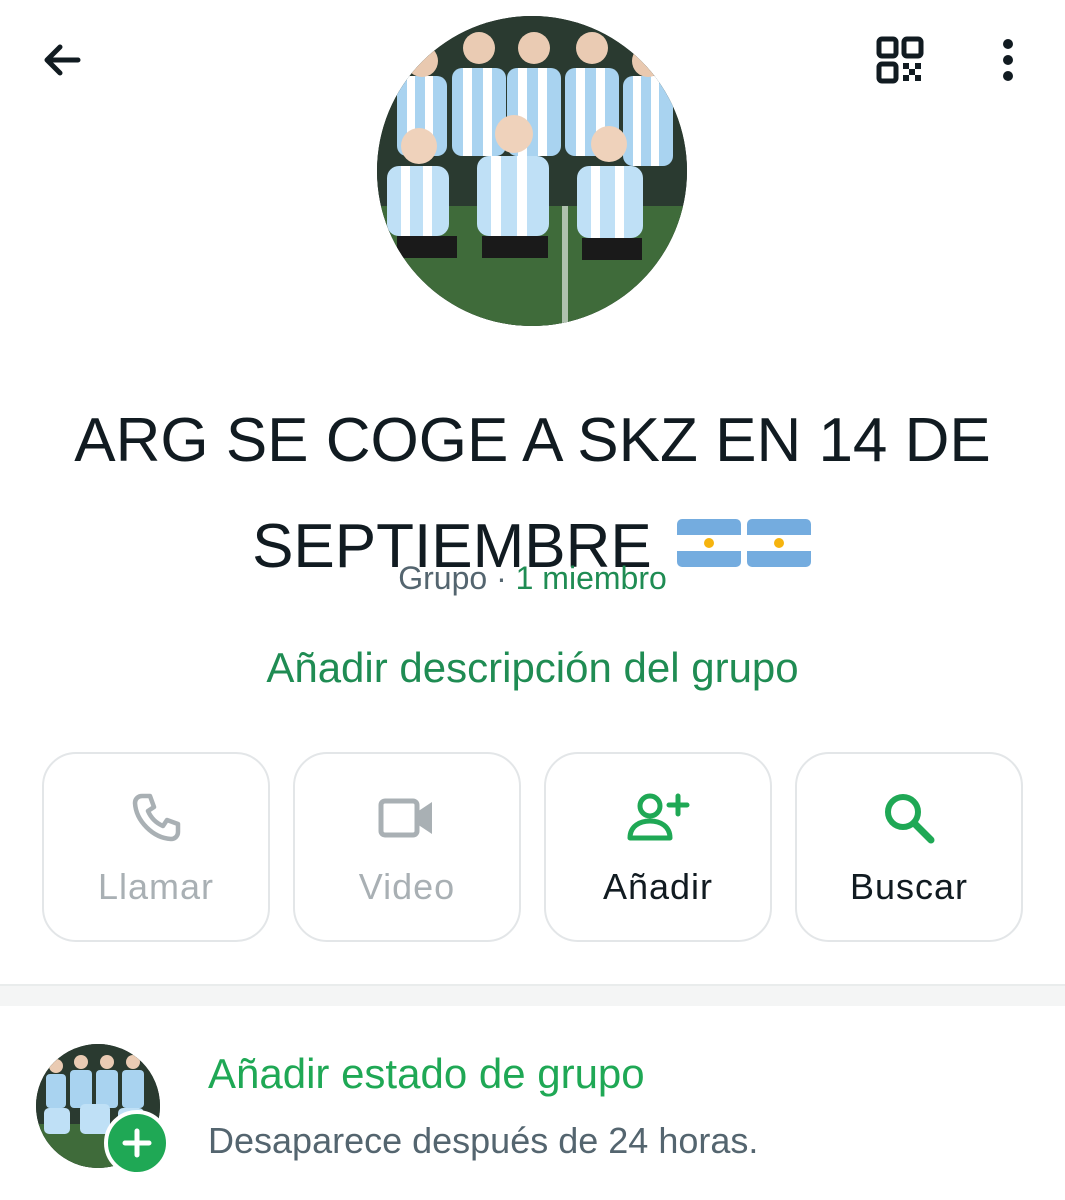 This screenshot has width=1065, height=1200. Describe the element at coordinates (533, 847) in the screenshot. I see `action-buttons: Llamar Video Añadir Buscar` at that location.